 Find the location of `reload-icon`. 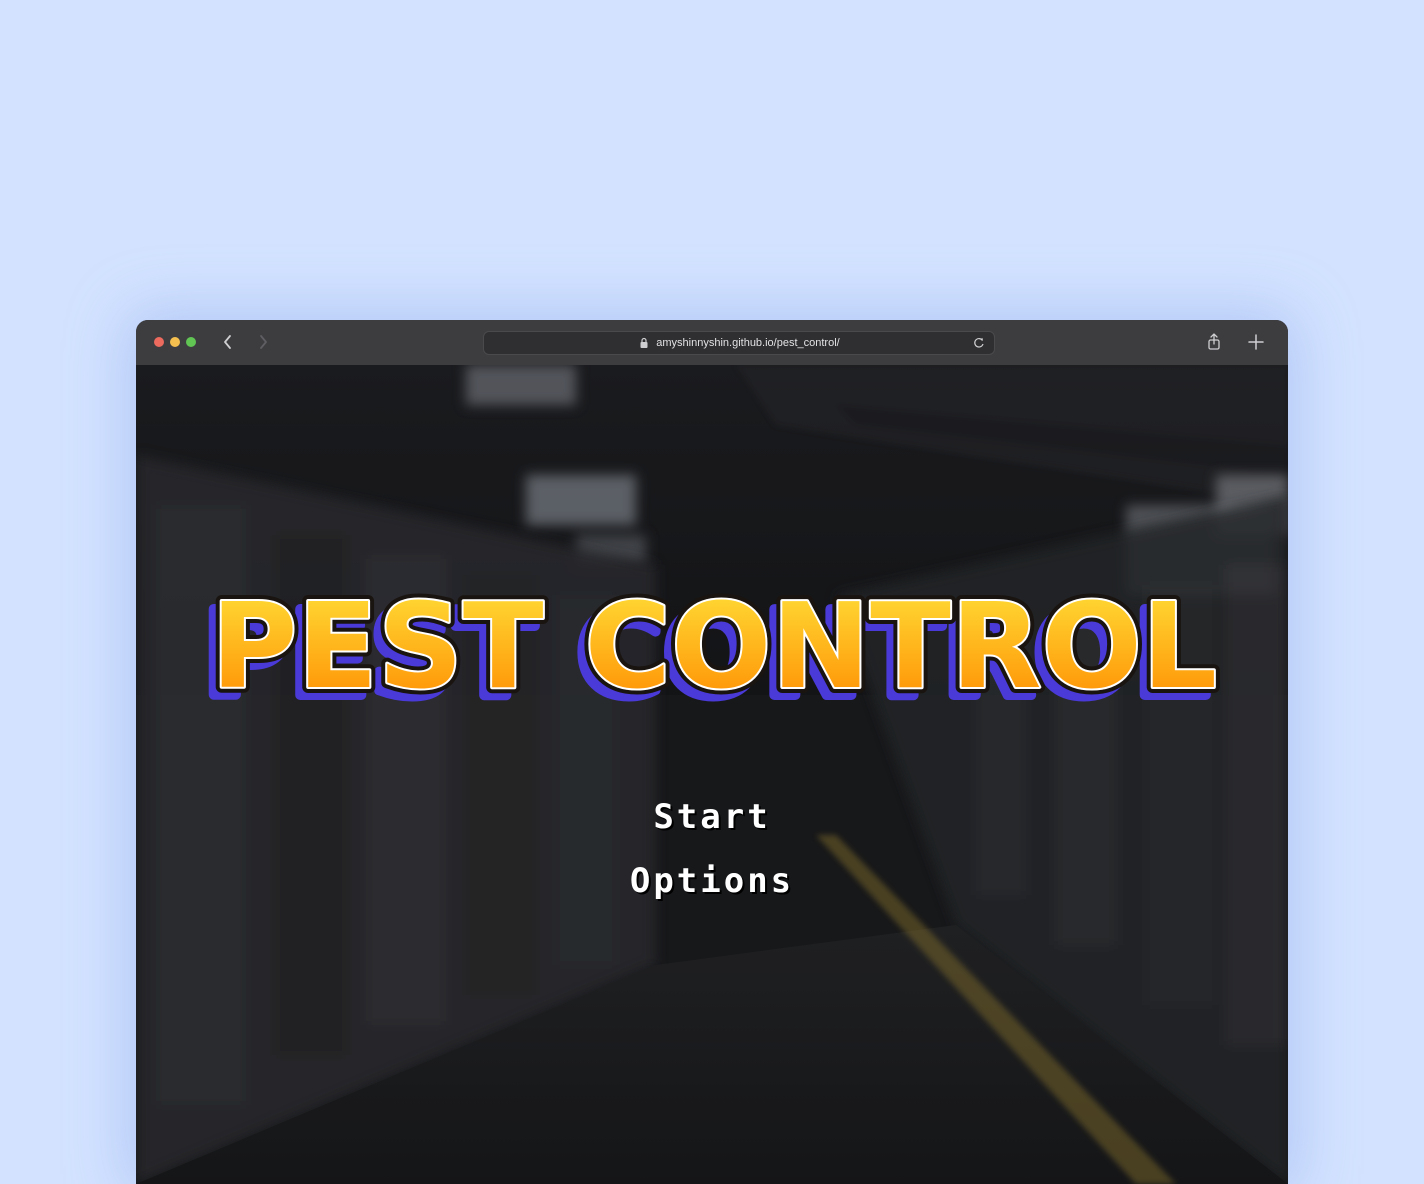

reload-icon is located at coordinates (979, 343).